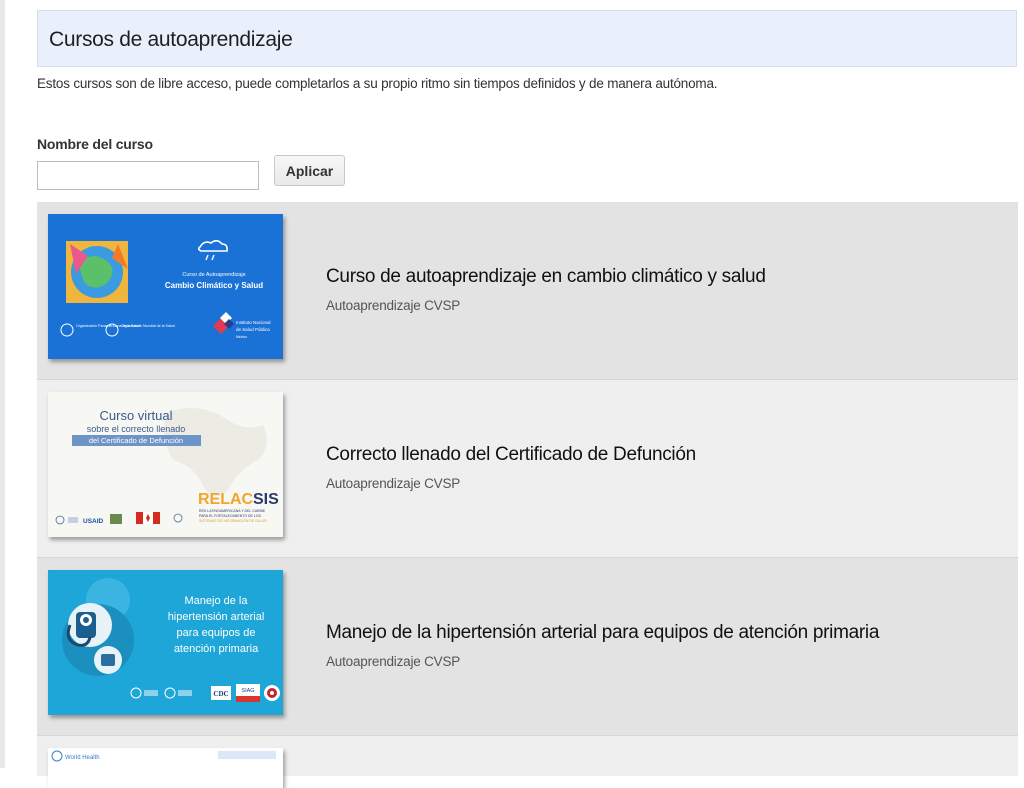 The width and height of the screenshot is (1024, 788). I want to click on thumb-brand-sub3: SISTEMAS DE INFORMACIÓN DE SALUD, so click(233, 520).